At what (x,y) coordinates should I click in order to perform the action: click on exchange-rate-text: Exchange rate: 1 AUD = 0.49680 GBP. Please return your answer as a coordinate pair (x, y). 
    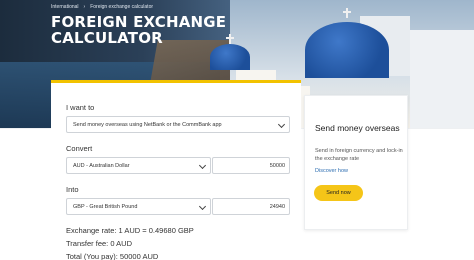
    Looking at the image, I should click on (130, 230).